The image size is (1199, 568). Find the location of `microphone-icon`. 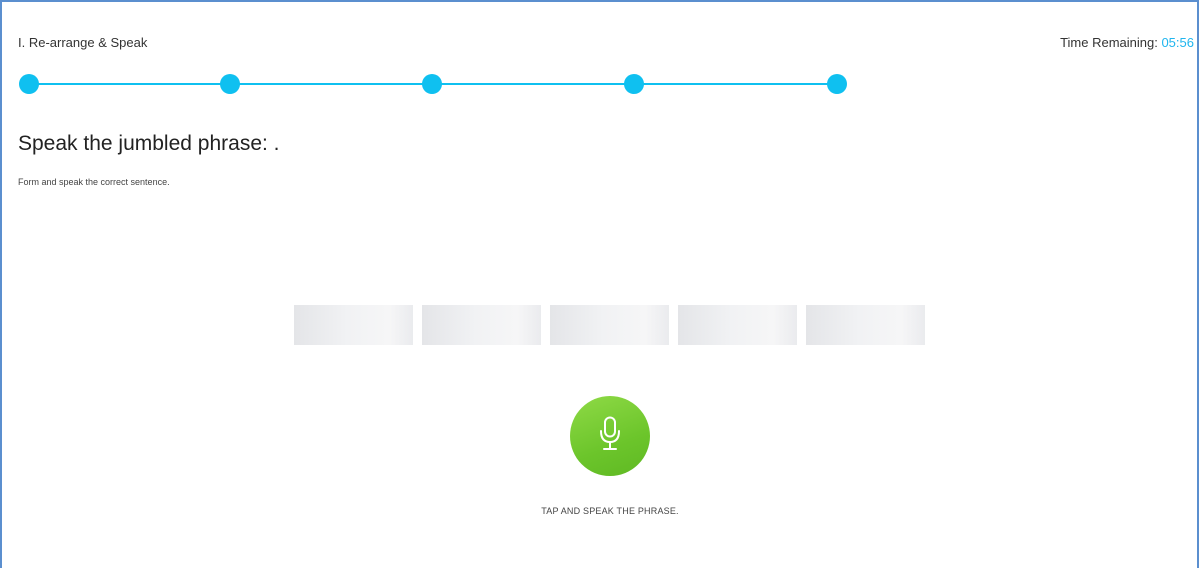

microphone-icon is located at coordinates (610, 433).